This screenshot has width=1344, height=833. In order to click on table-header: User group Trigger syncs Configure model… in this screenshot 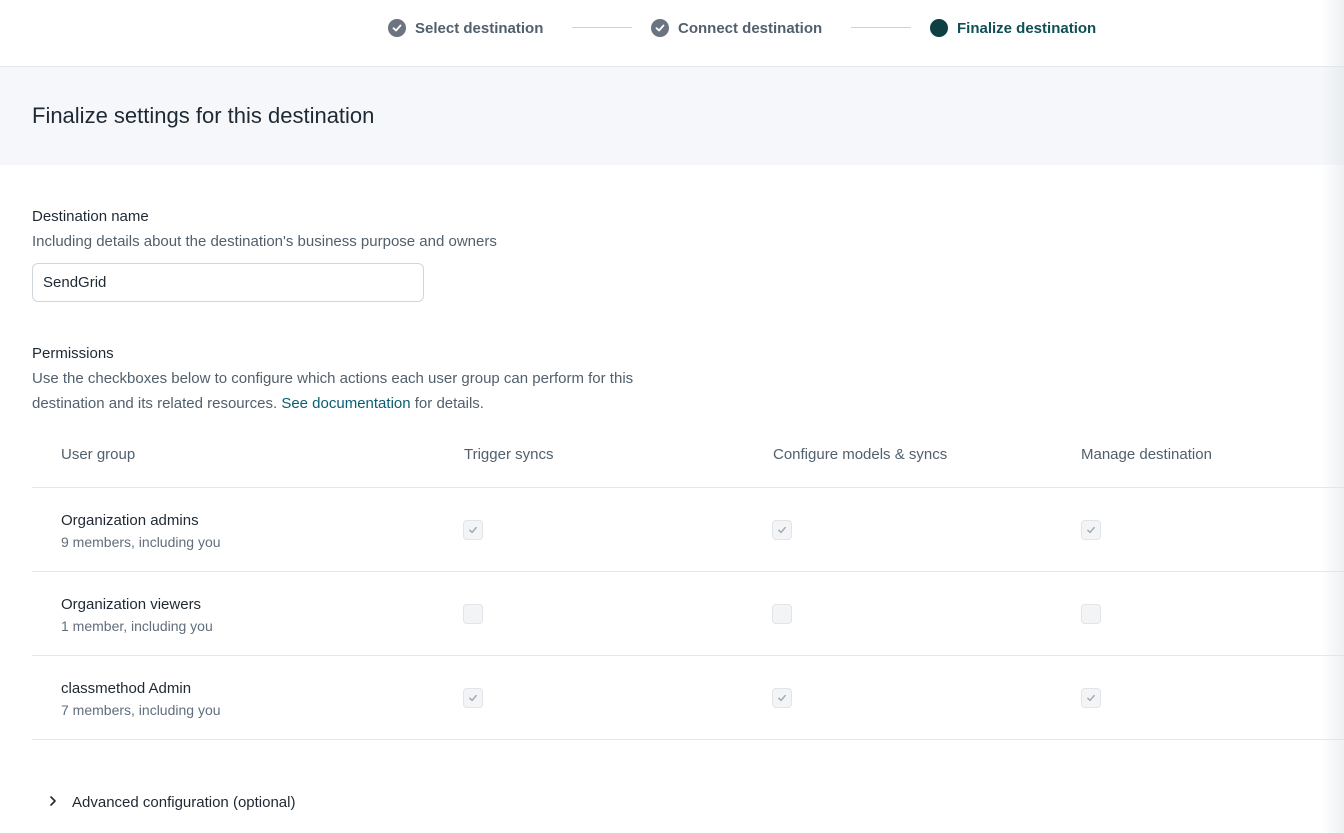, I will do `click(688, 460)`.